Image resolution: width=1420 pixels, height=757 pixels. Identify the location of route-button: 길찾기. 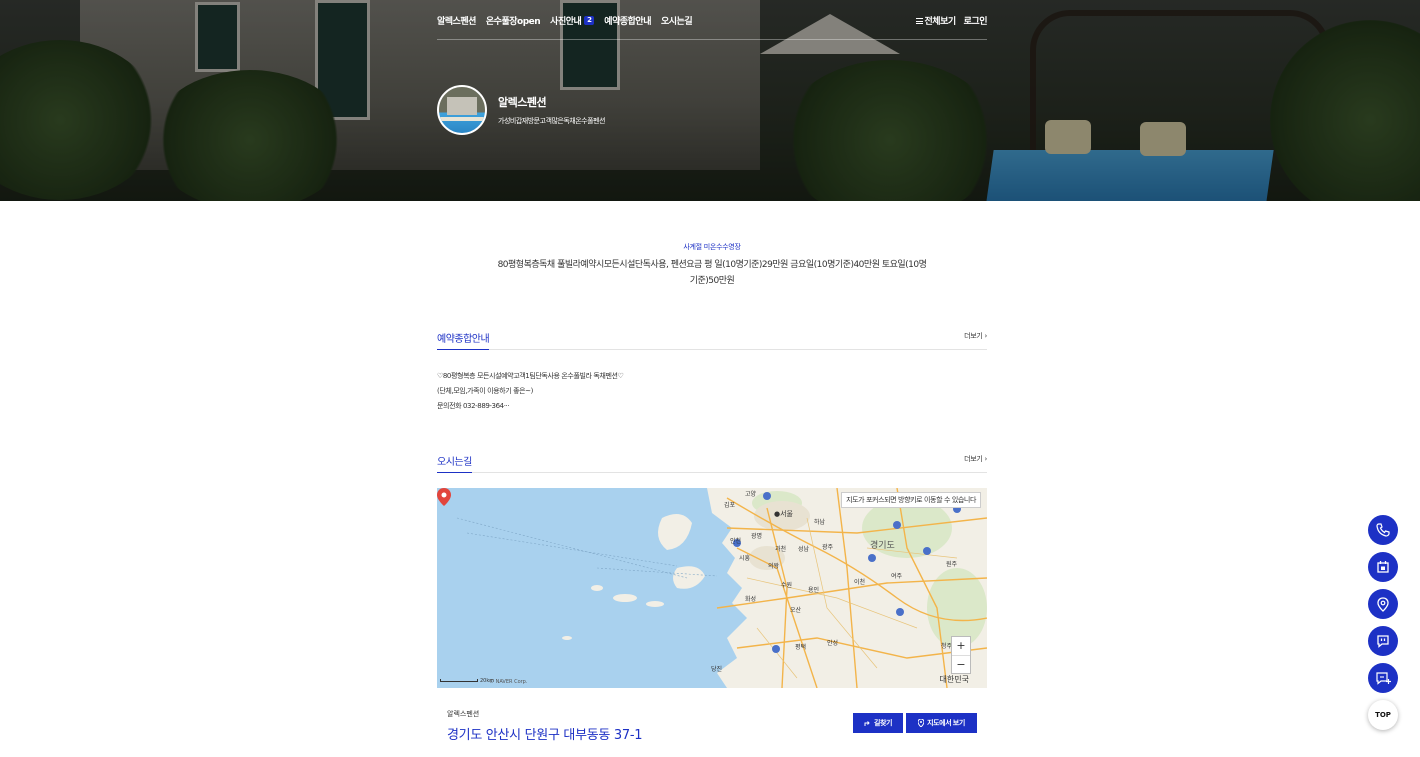
(878, 723).